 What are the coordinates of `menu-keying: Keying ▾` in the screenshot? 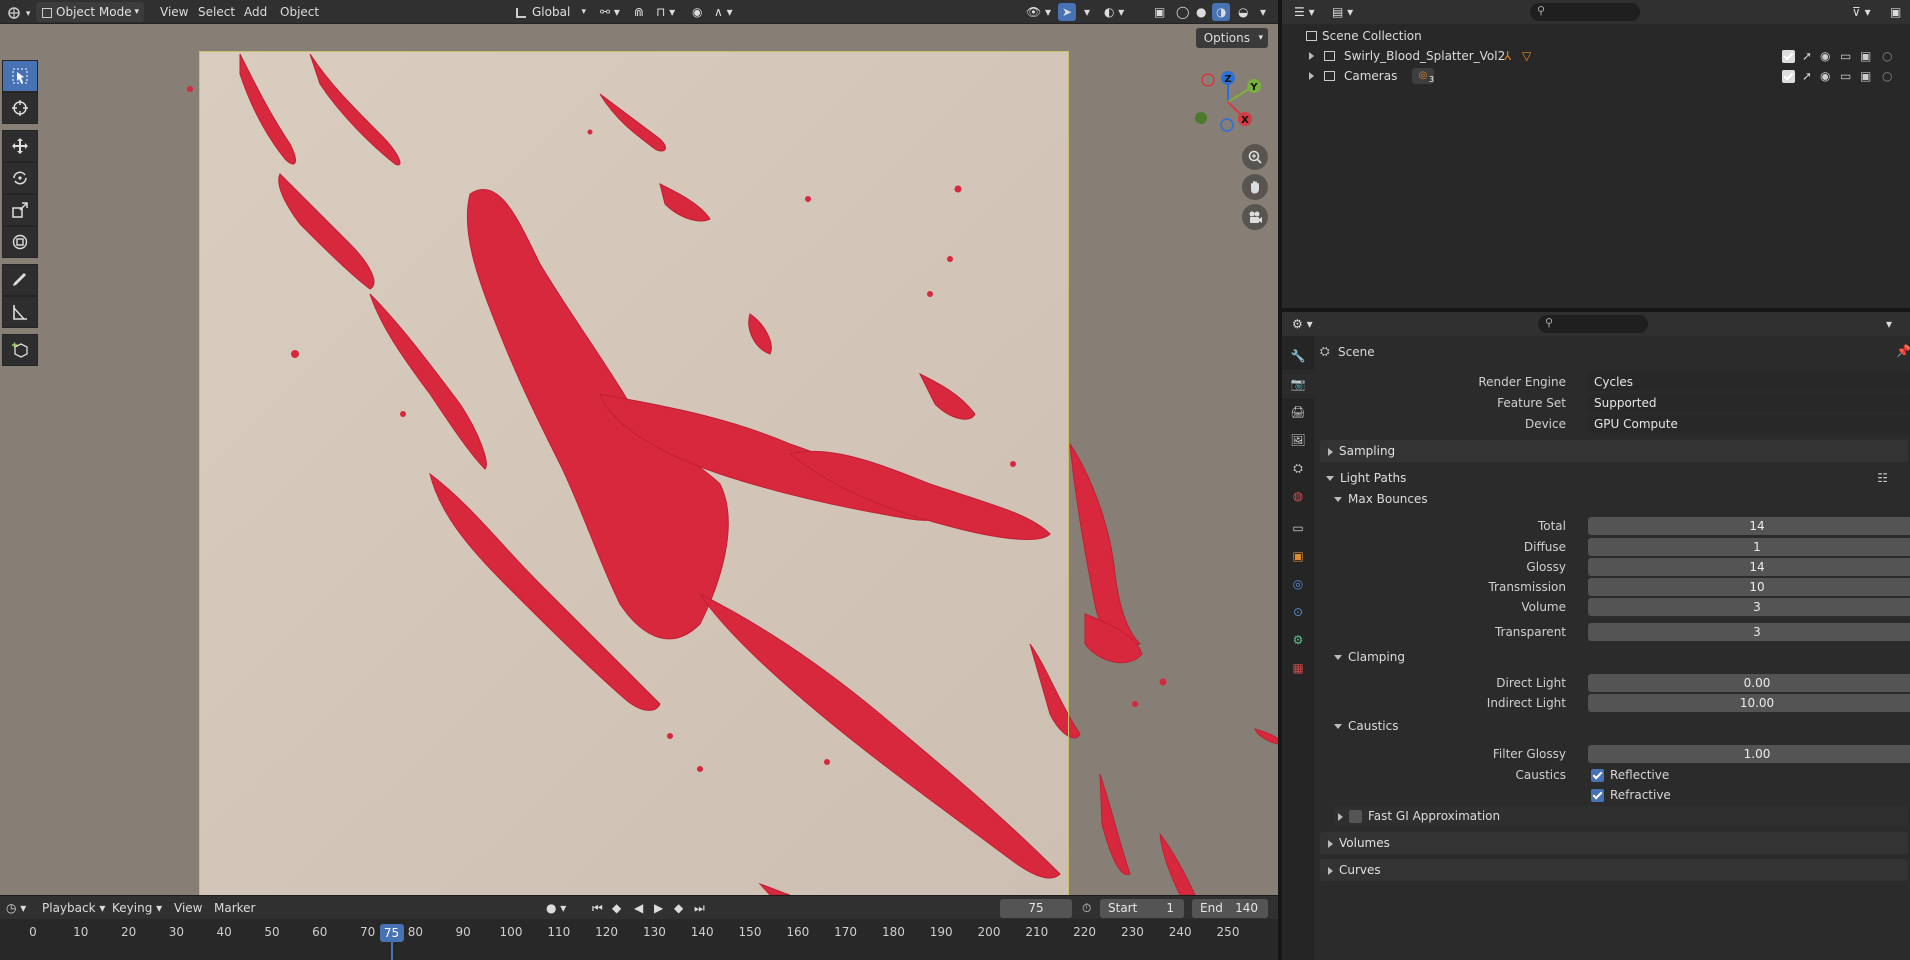 It's located at (137, 908).